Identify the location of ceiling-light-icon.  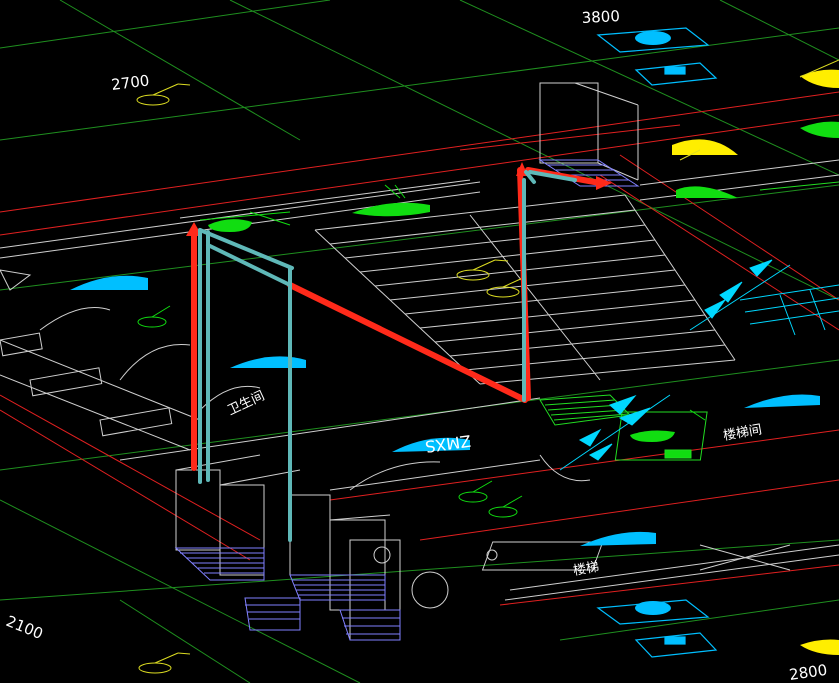
(653, 38).